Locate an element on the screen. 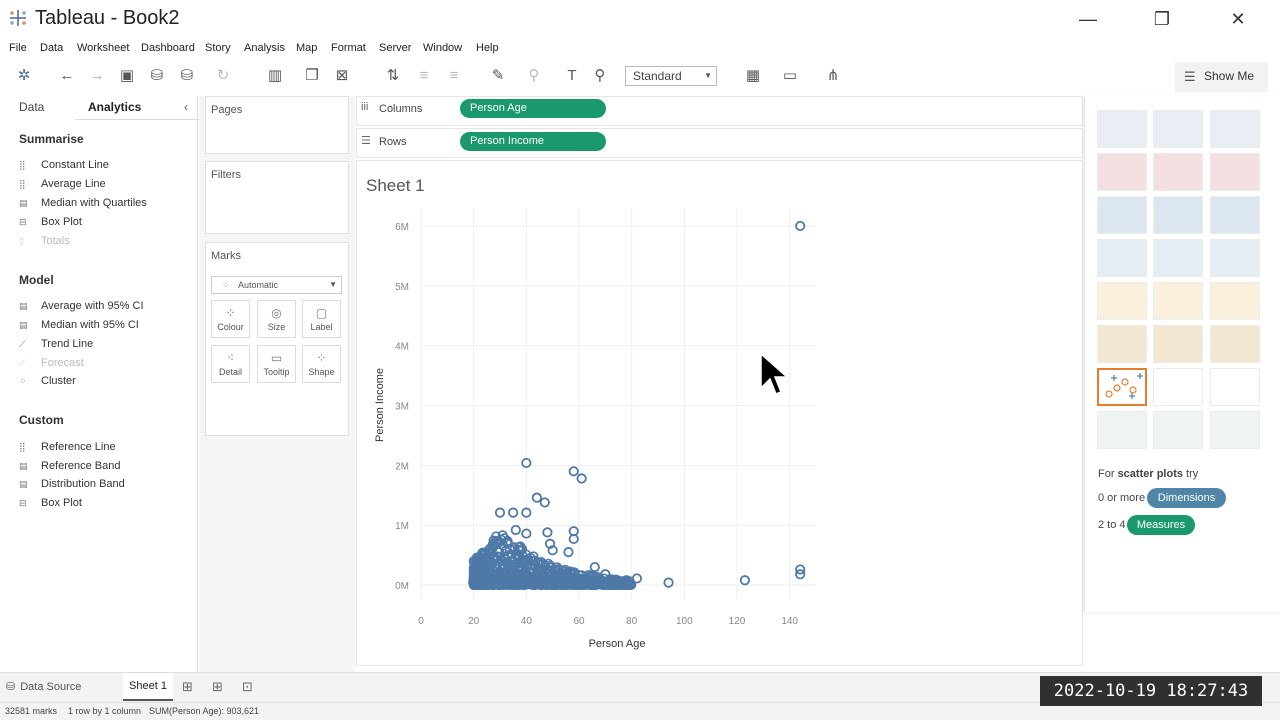  minimize-button: — is located at coordinates (1088, 19).